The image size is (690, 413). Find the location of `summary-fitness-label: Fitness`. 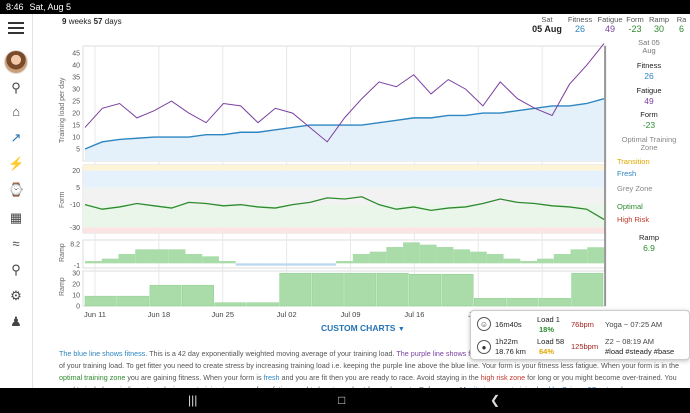

summary-fitness-label: Fitness is located at coordinates (580, 19).